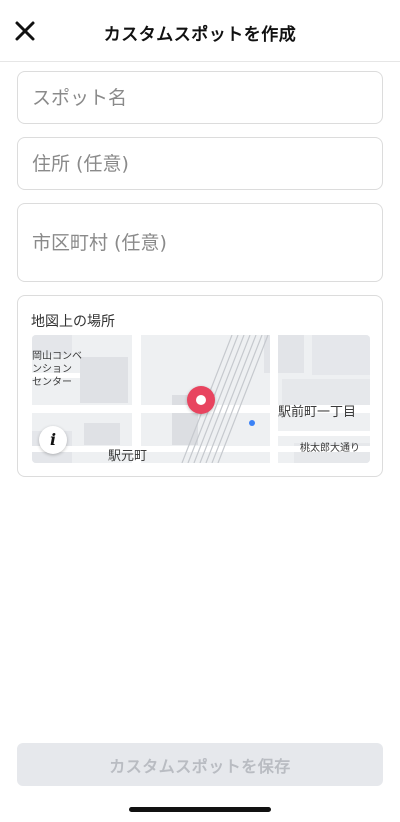 The width and height of the screenshot is (400, 822). I want to click on location-pin-icon, so click(201, 400).